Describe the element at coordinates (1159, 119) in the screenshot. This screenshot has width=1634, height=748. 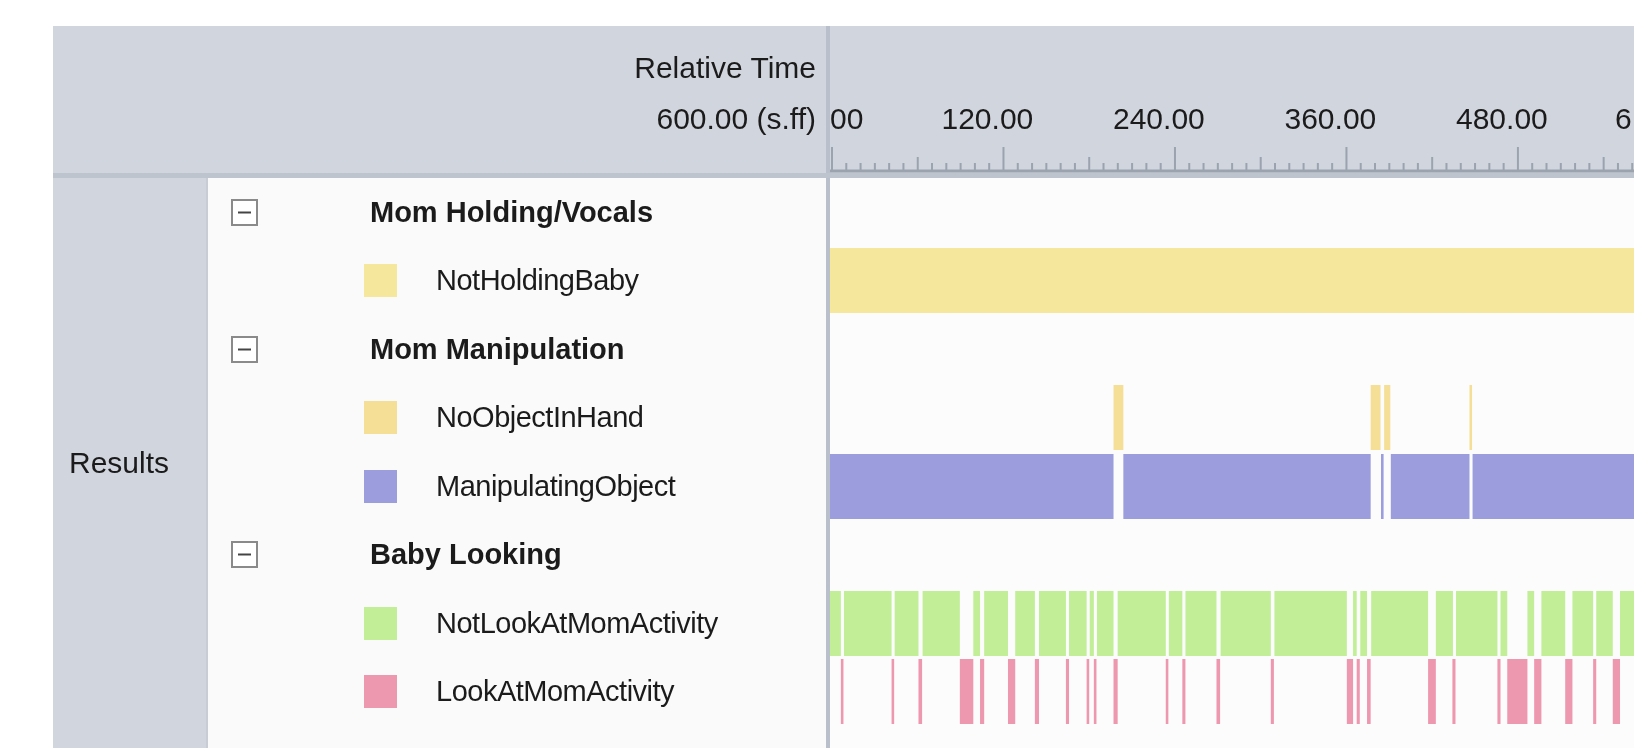
I see `tick-label: 240.00` at that location.